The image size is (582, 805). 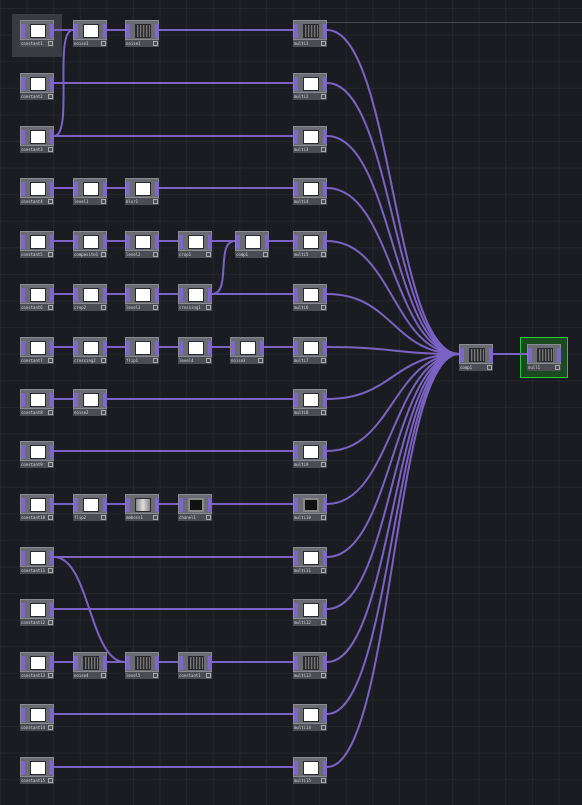 What do you see at coordinates (134, 517) in the screenshot?
I see `node-label: emboss1` at bounding box center [134, 517].